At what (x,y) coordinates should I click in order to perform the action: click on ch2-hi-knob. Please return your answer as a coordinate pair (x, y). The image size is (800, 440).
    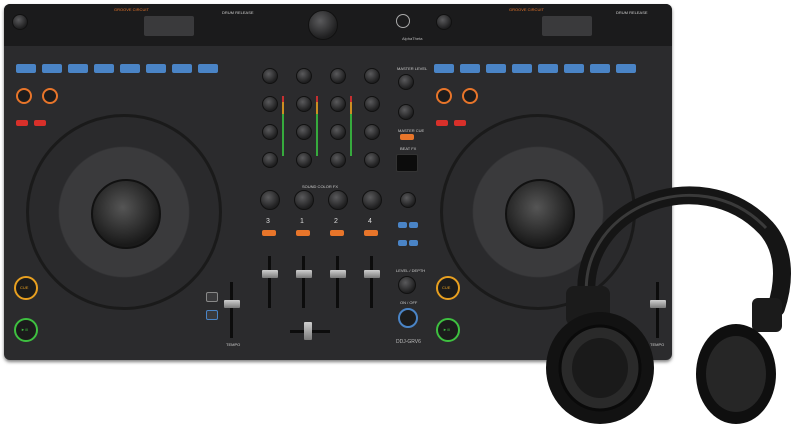
    Looking at the image, I should click on (338, 104).